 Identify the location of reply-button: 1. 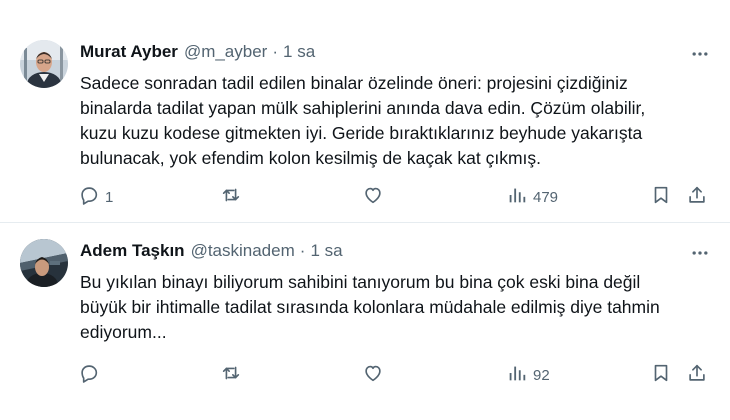
(95, 197).